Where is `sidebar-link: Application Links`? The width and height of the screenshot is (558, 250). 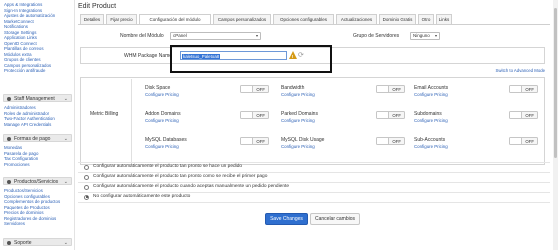
sidebar-link: Application Links is located at coordinates (20, 37).